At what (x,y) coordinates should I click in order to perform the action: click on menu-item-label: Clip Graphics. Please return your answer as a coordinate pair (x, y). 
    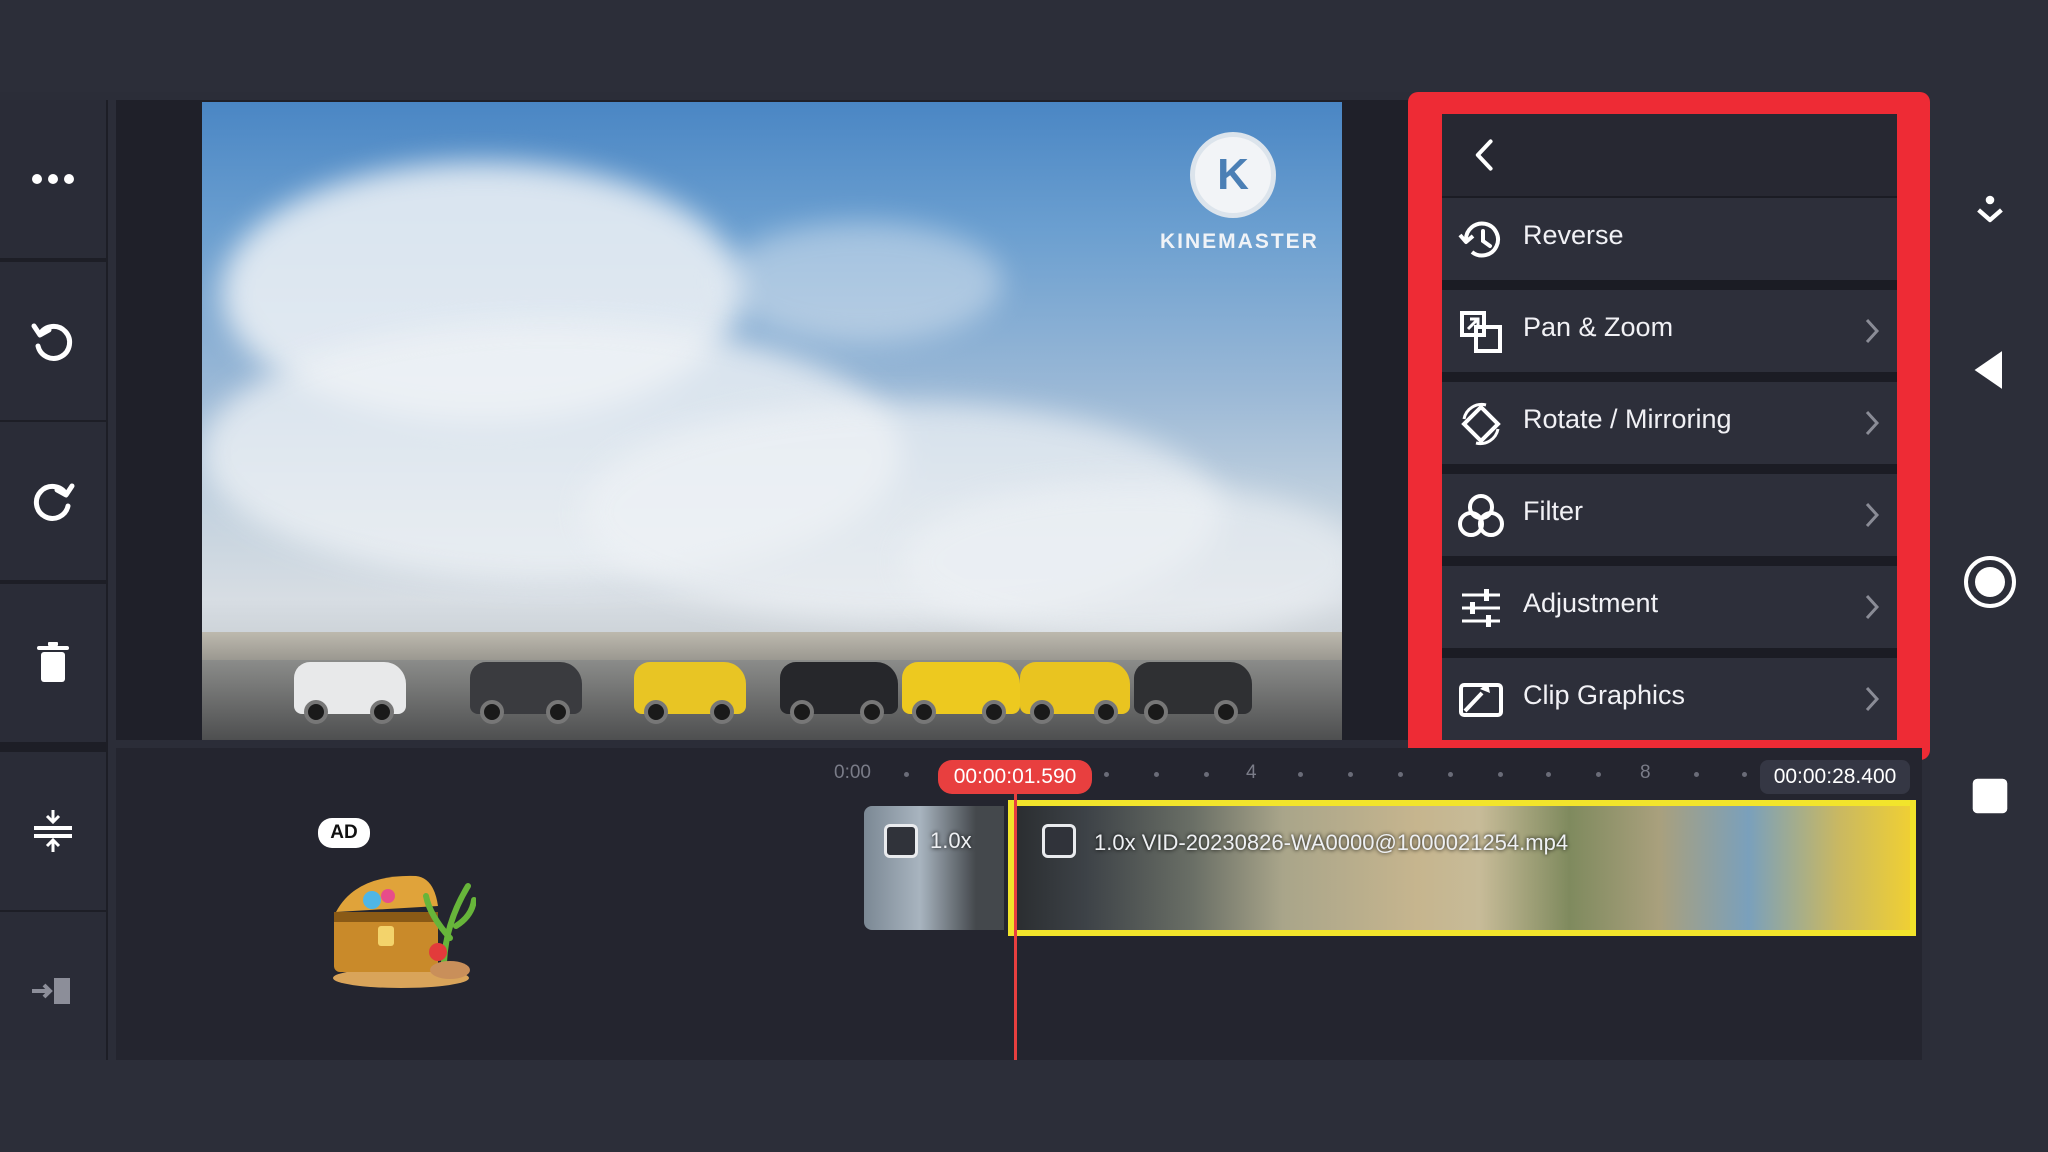
    Looking at the image, I should click on (1604, 695).